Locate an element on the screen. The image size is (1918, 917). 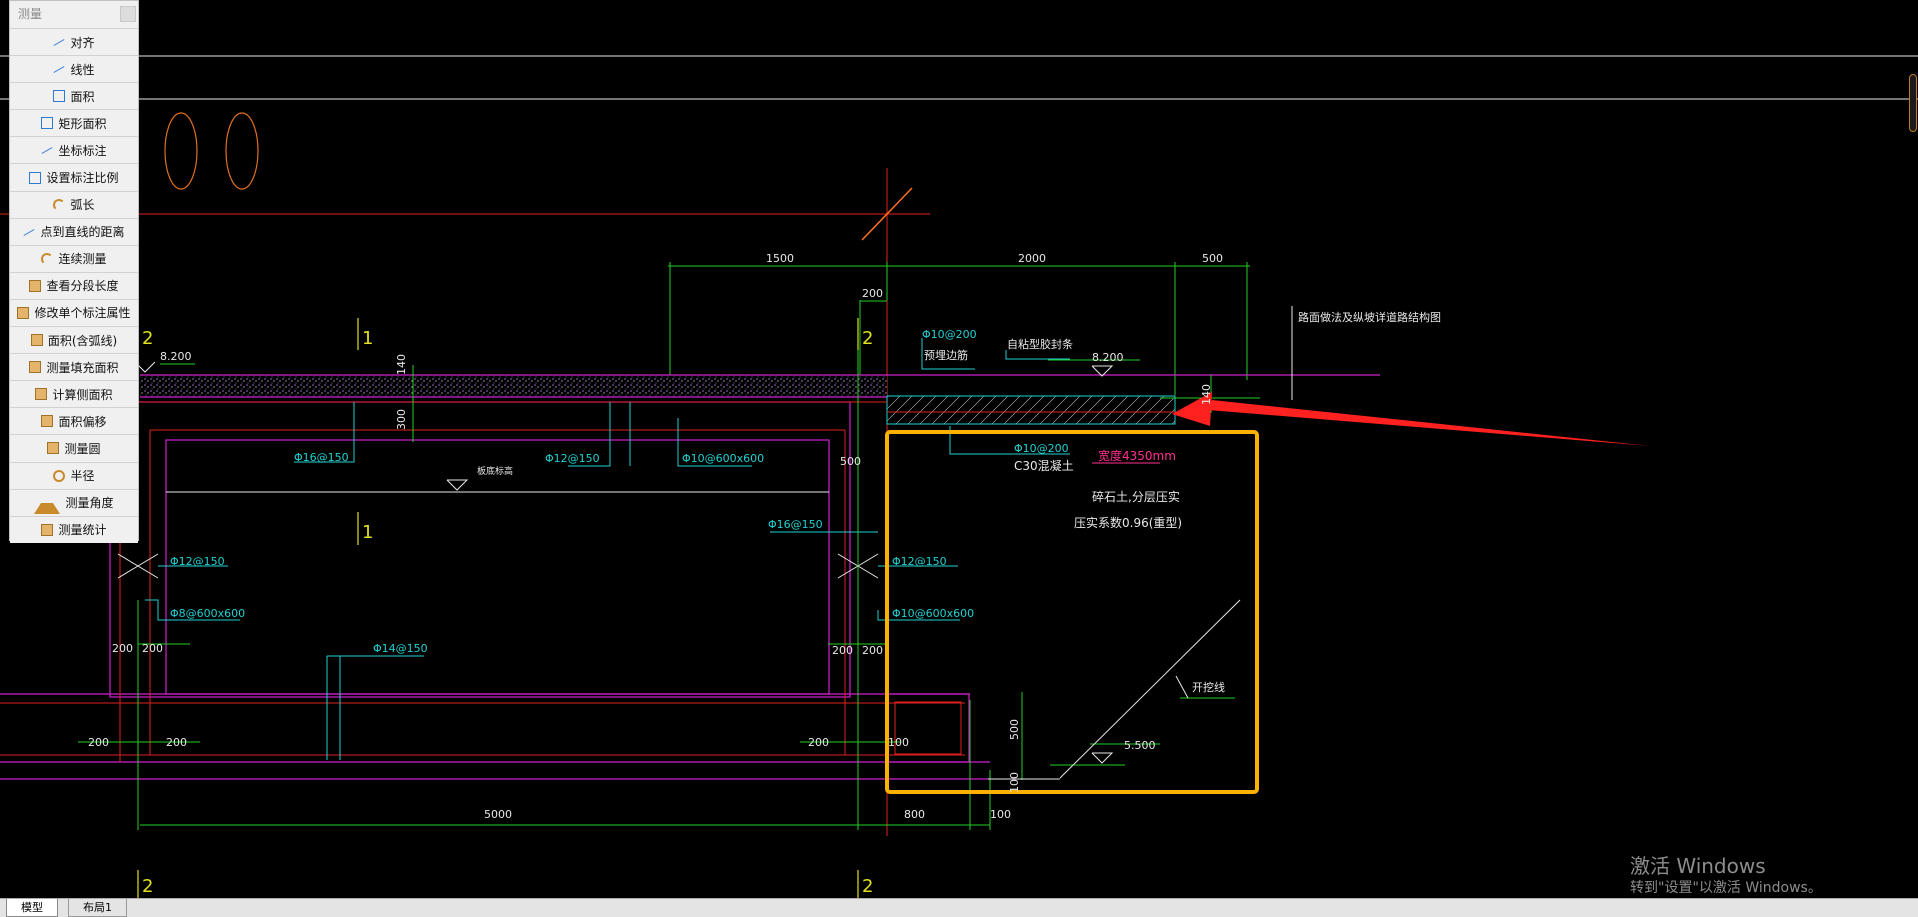
side-area-icon is located at coordinates (41, 394).